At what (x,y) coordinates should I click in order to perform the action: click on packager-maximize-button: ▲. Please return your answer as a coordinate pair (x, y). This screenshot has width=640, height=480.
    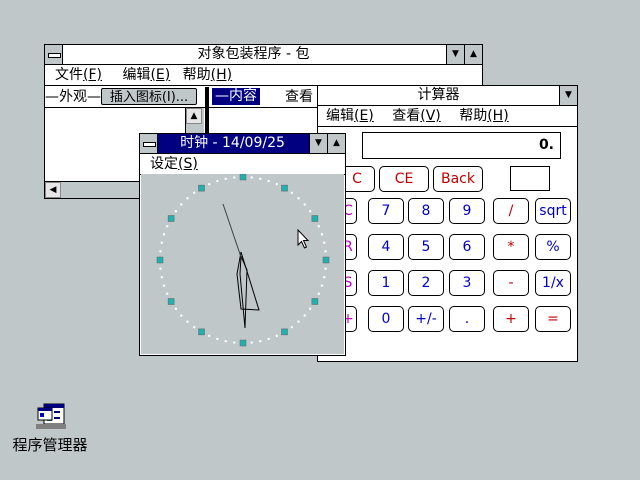
    Looking at the image, I should click on (473, 54).